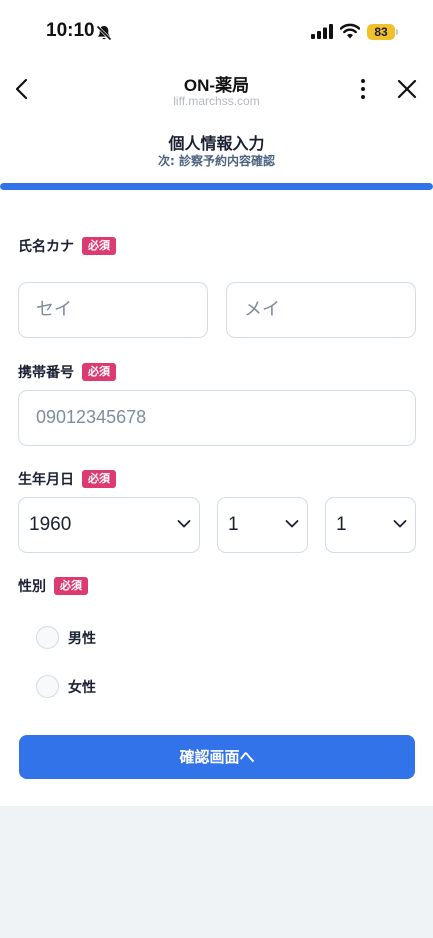 The height and width of the screenshot is (938, 433). What do you see at coordinates (109, 525) in the screenshot?
I see `birth-year-select: 1960` at bounding box center [109, 525].